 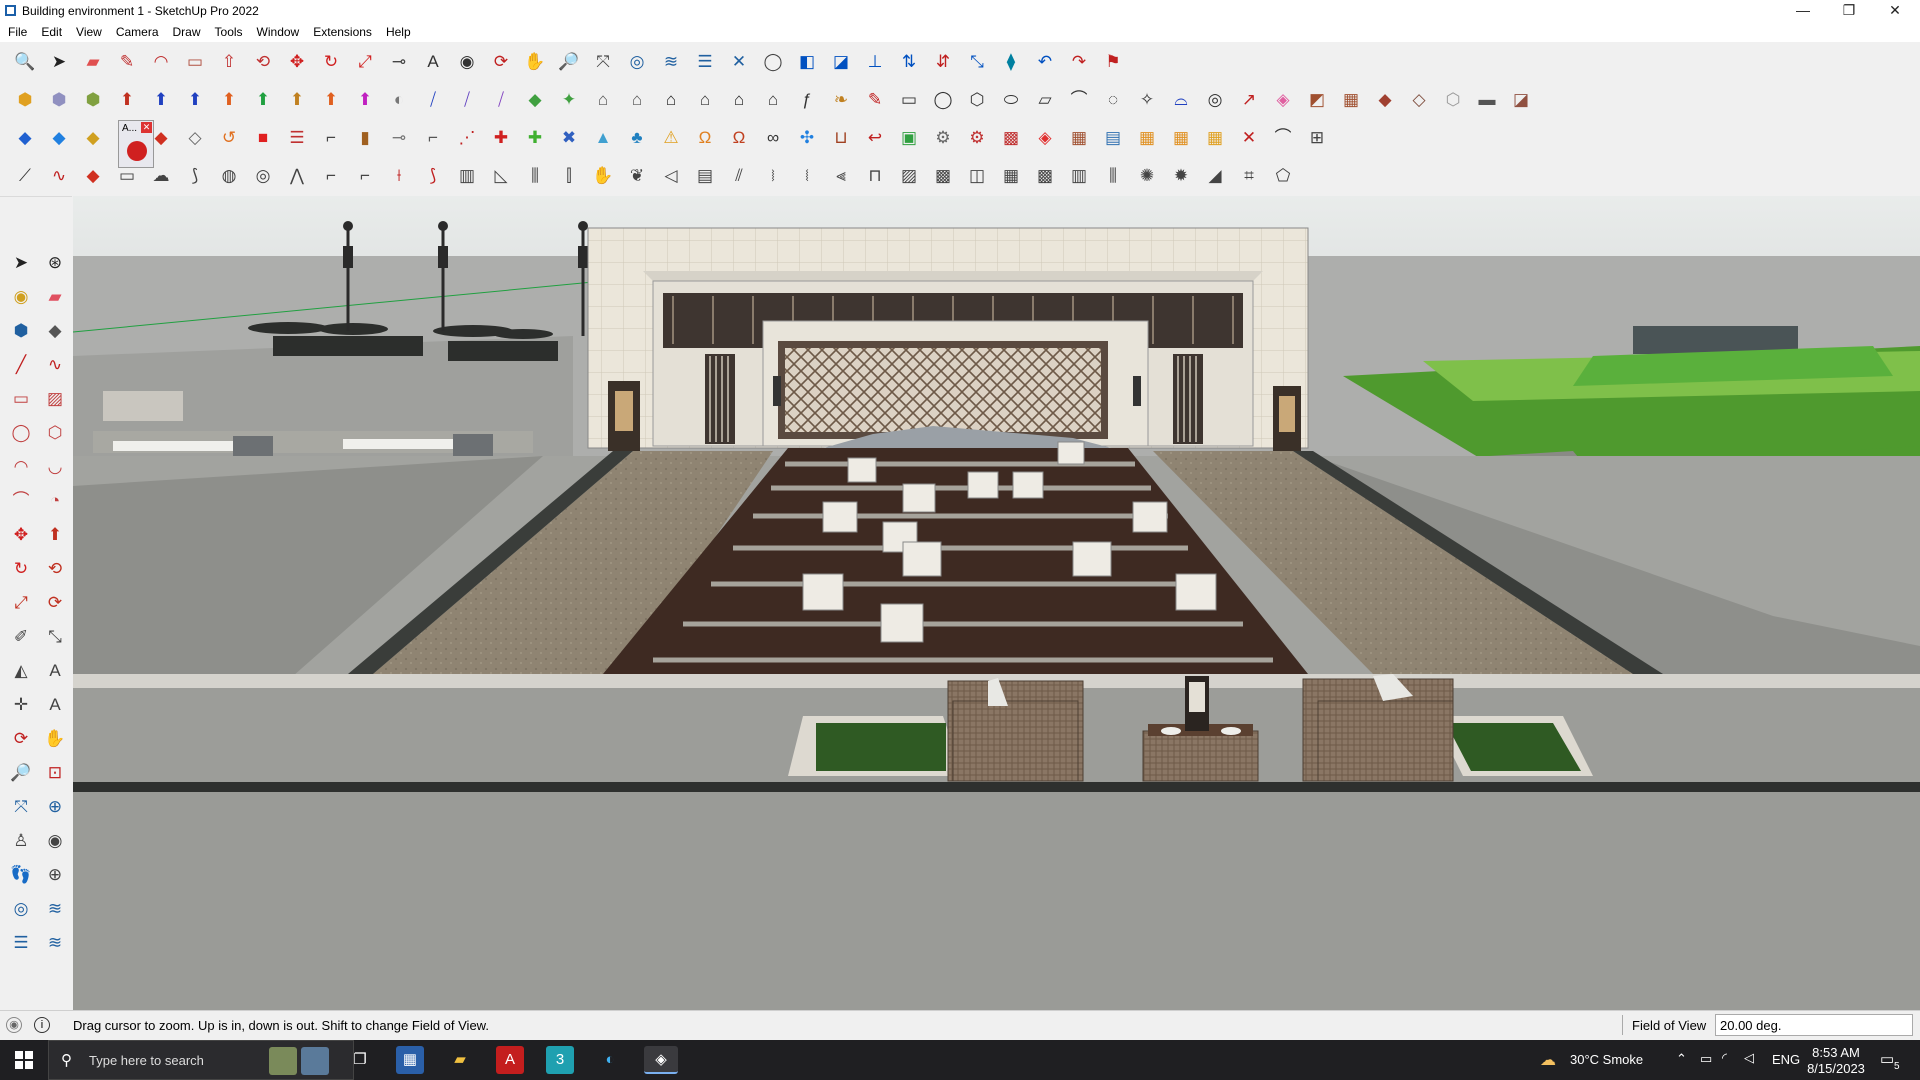 I want to click on house-outline-icon: ⌂, so click(x=739, y=99).